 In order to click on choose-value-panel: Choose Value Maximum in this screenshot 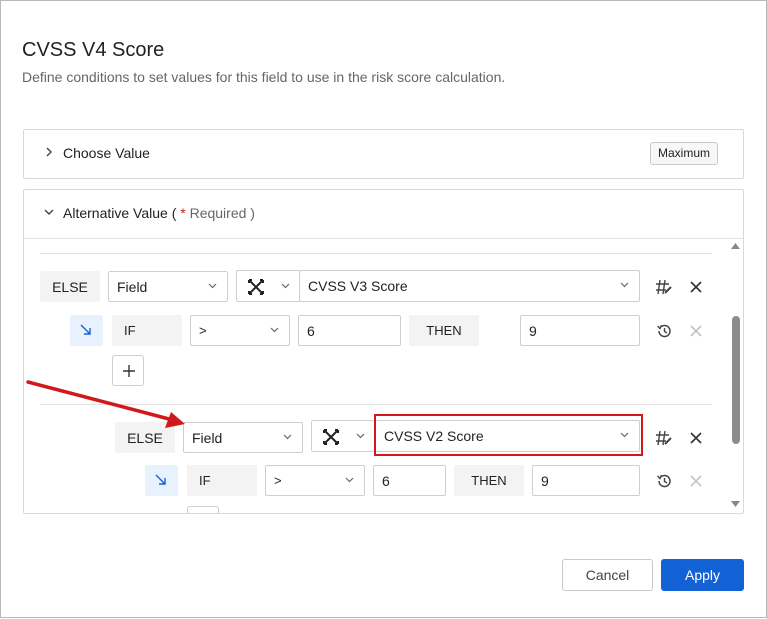, I will do `click(383, 154)`.